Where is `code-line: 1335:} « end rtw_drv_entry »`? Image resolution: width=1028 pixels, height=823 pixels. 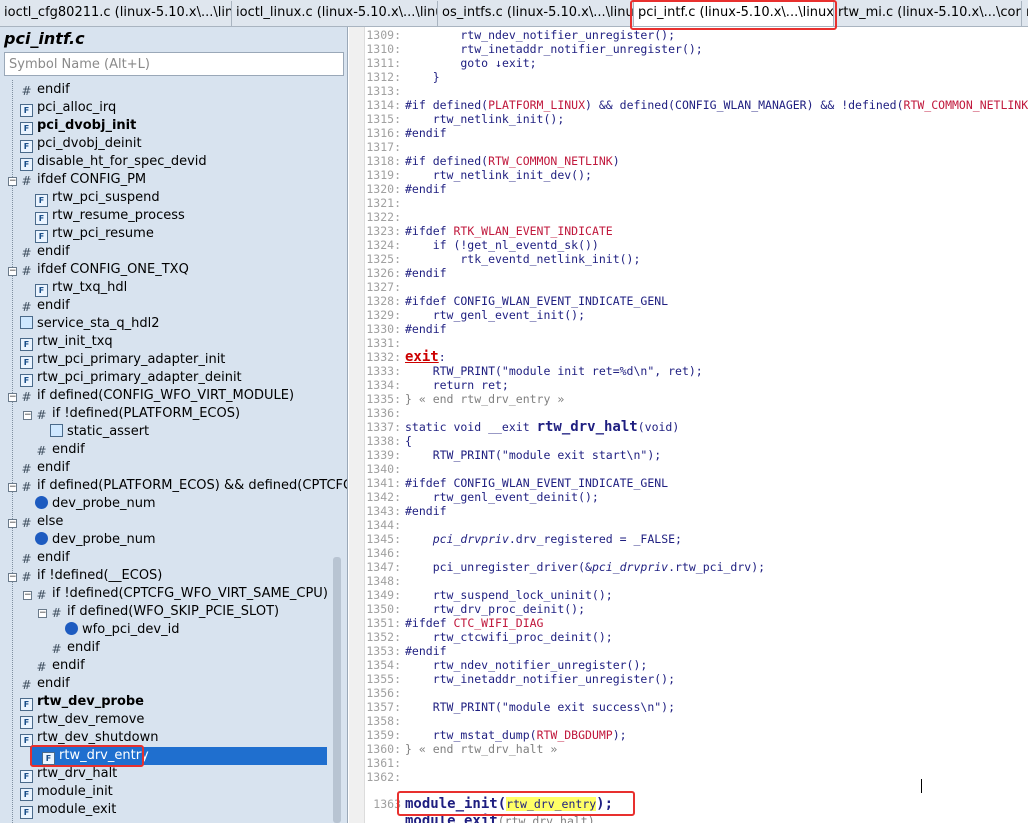 code-line: 1335:} « end rtw_drv_entry » is located at coordinates (464, 399).